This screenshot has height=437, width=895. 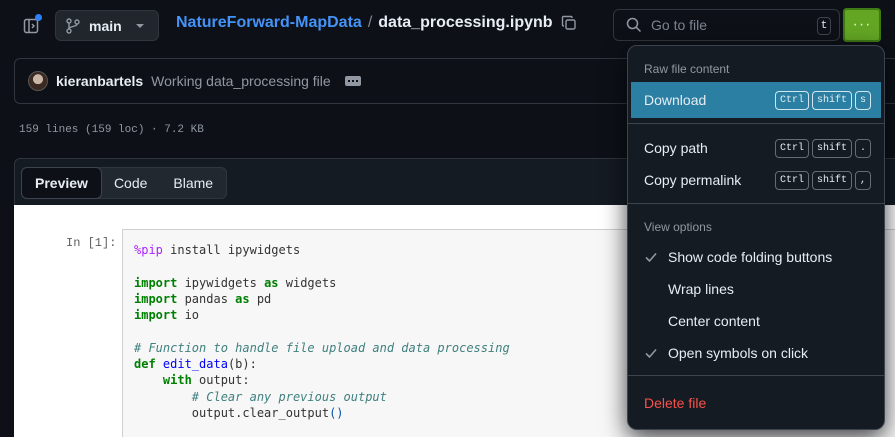 I want to click on menu-item-open-symbols: Open symbols on click, so click(x=756, y=353).